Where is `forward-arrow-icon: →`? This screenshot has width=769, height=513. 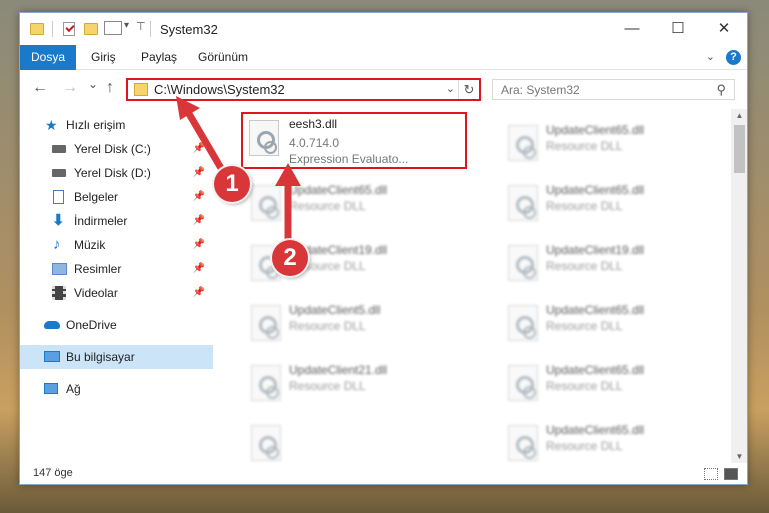
forward-arrow-icon: → is located at coordinates (70, 88).